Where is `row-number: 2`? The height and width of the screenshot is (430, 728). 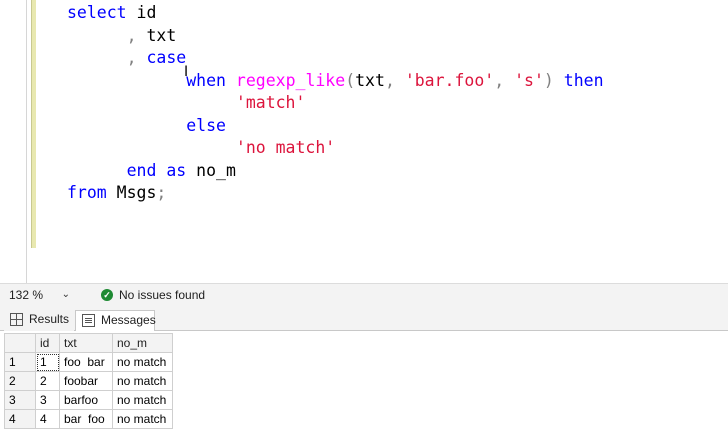
row-number: 2 is located at coordinates (20, 381).